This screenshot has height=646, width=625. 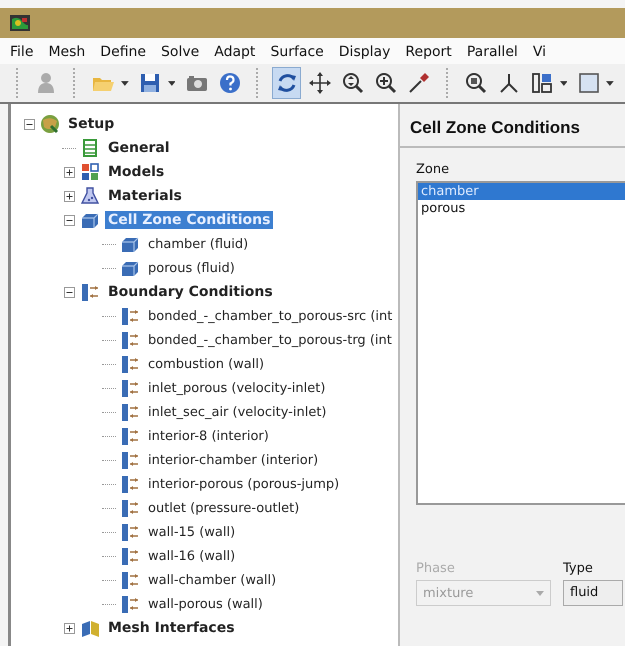 I want to click on menu-item: Define, so click(x=123, y=52).